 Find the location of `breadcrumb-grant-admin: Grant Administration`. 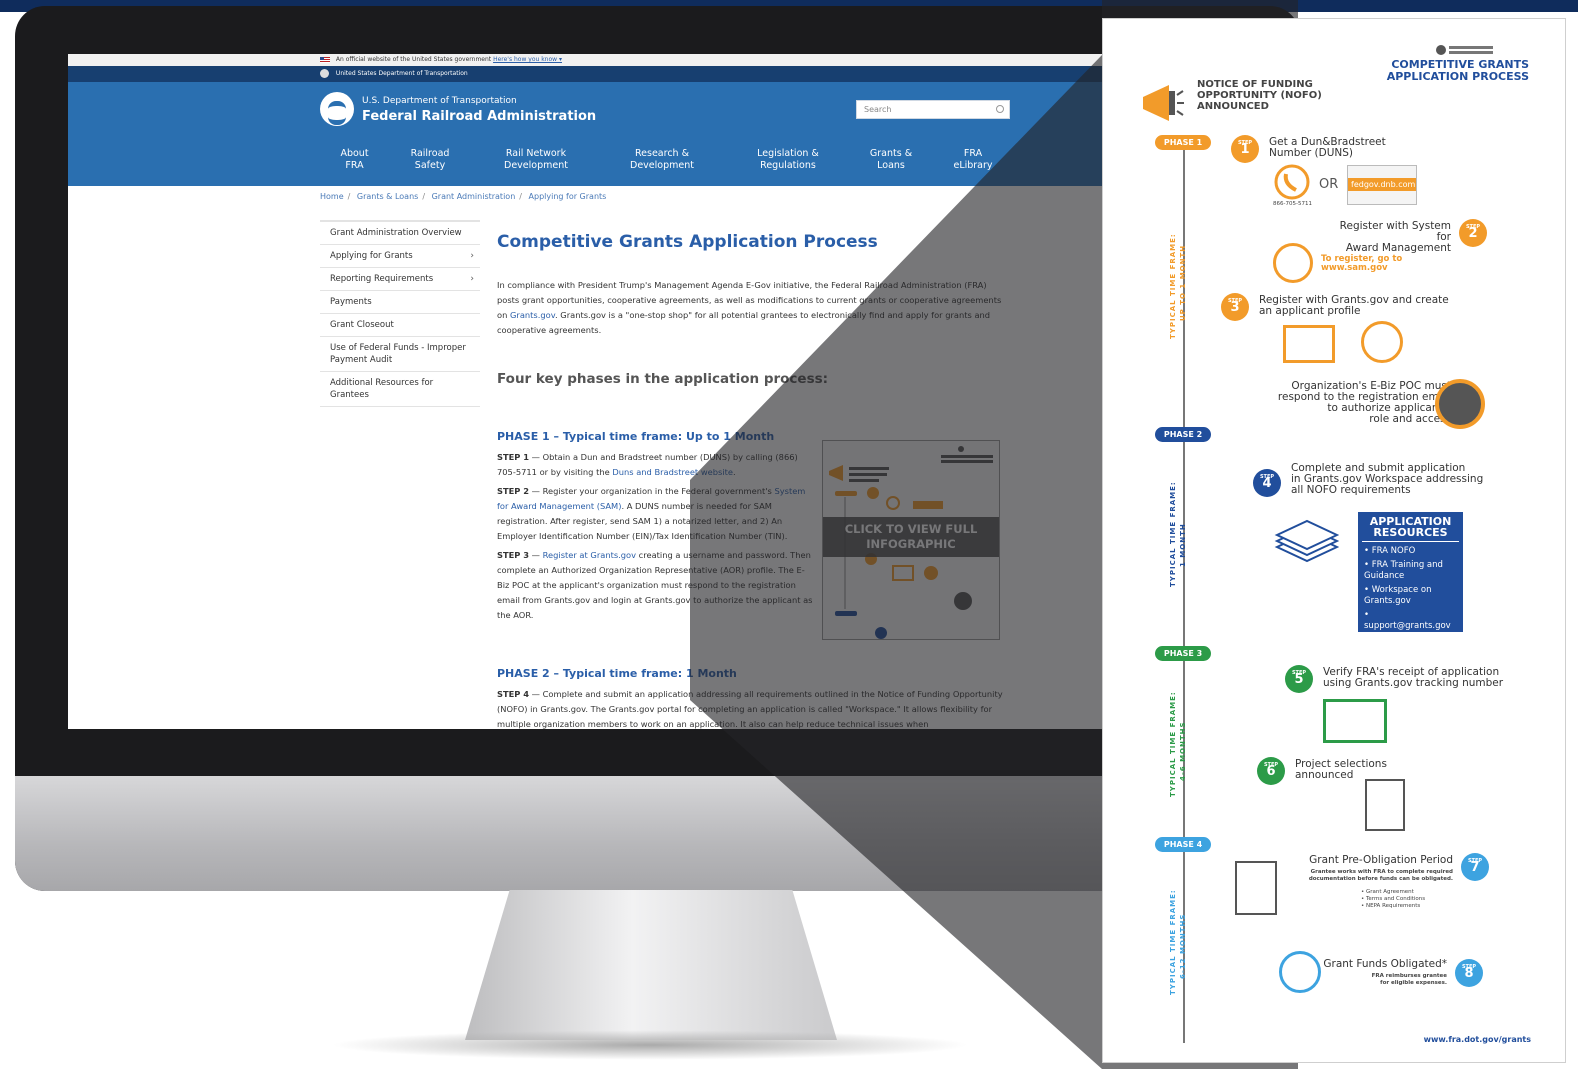

breadcrumb-grant-admin: Grant Administration is located at coordinates (474, 196).